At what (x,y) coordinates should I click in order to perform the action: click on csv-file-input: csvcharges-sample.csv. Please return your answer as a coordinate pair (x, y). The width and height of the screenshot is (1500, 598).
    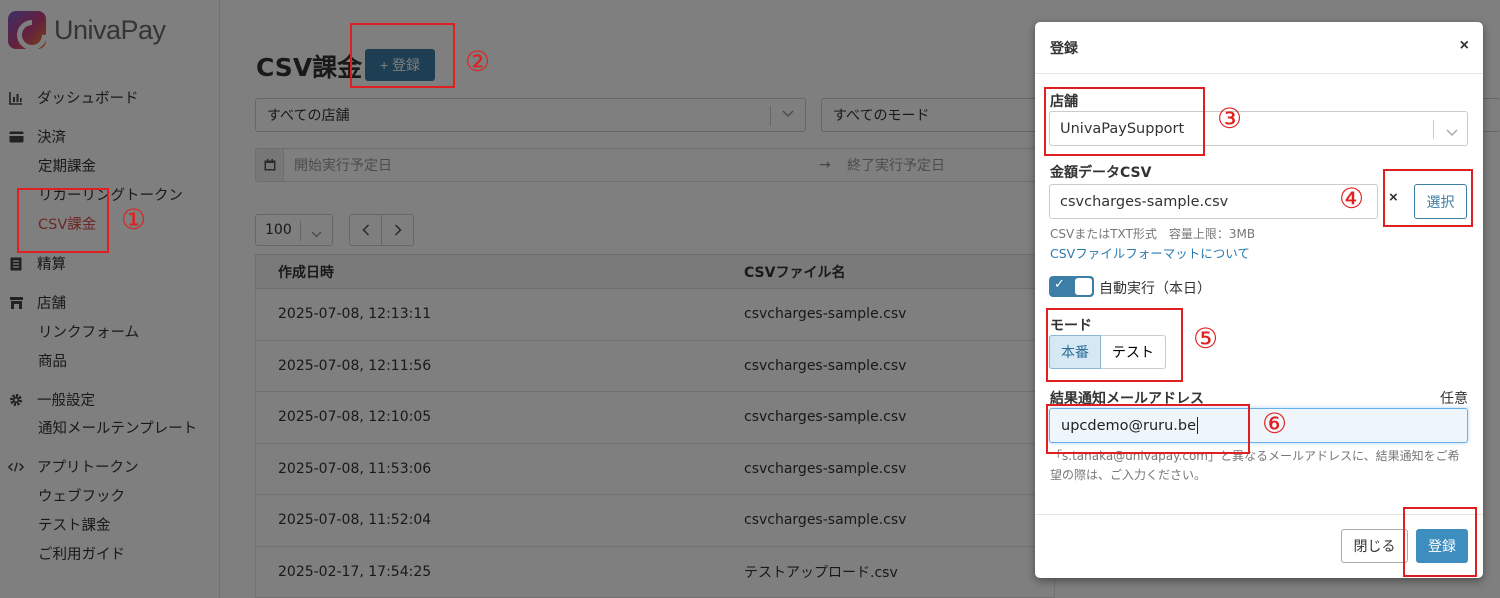
    Looking at the image, I should click on (1213, 201).